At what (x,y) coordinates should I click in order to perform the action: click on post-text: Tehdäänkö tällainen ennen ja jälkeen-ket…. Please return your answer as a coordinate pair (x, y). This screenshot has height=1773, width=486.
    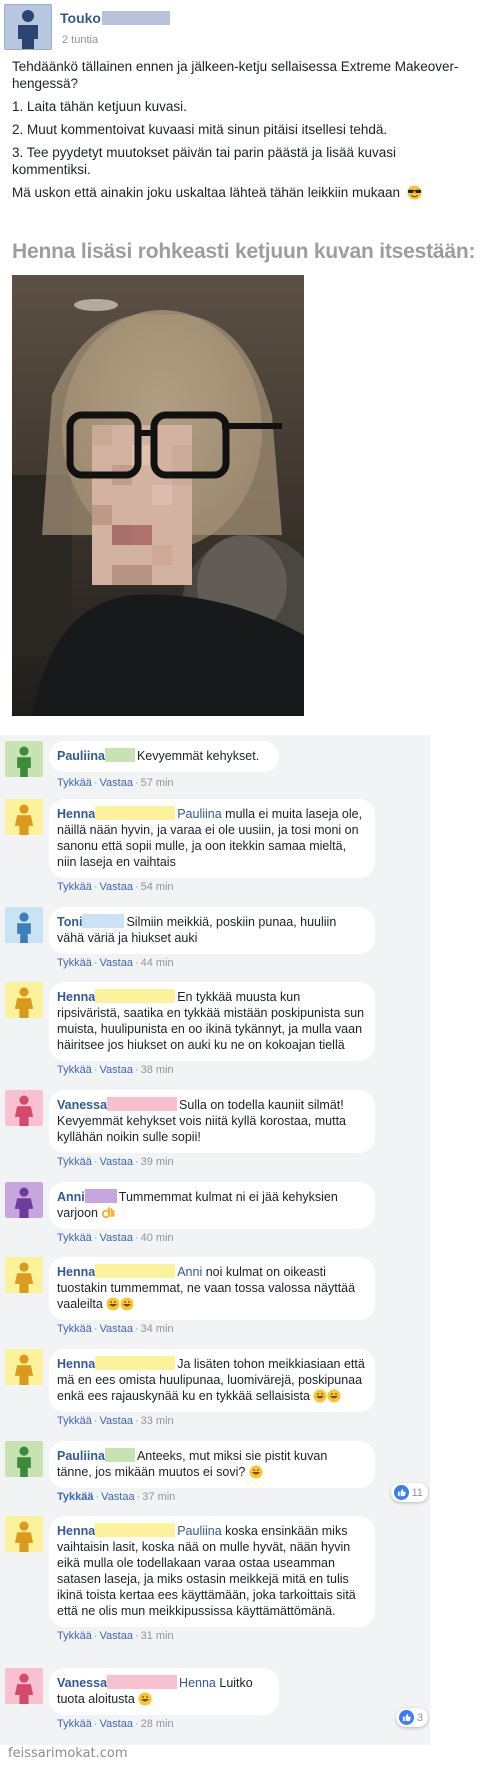
    Looking at the image, I should click on (245, 132).